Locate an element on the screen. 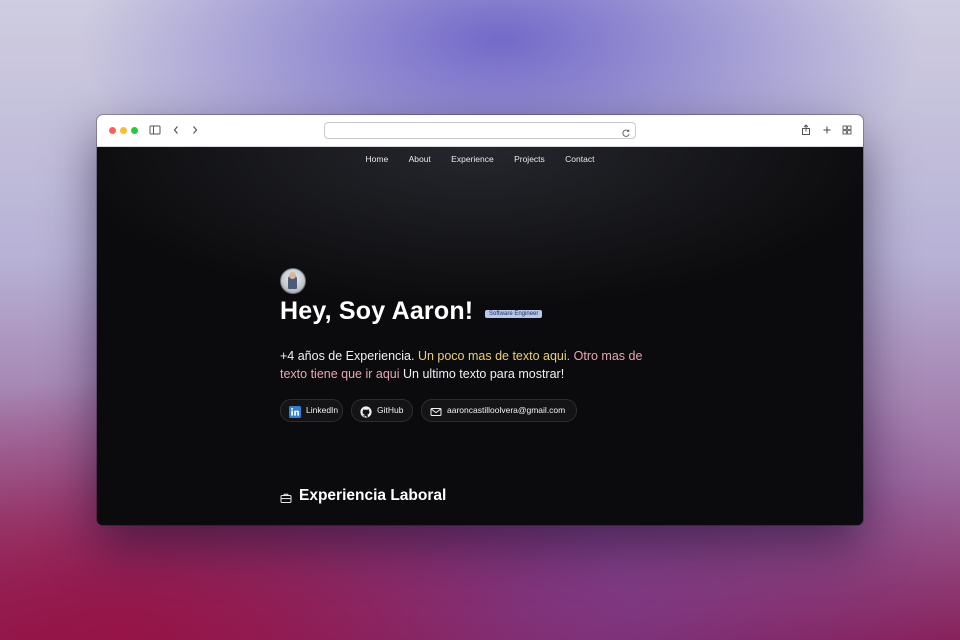 The width and height of the screenshot is (960, 640). top-nav: Home About Experience Projects Contact is located at coordinates (480, 159).